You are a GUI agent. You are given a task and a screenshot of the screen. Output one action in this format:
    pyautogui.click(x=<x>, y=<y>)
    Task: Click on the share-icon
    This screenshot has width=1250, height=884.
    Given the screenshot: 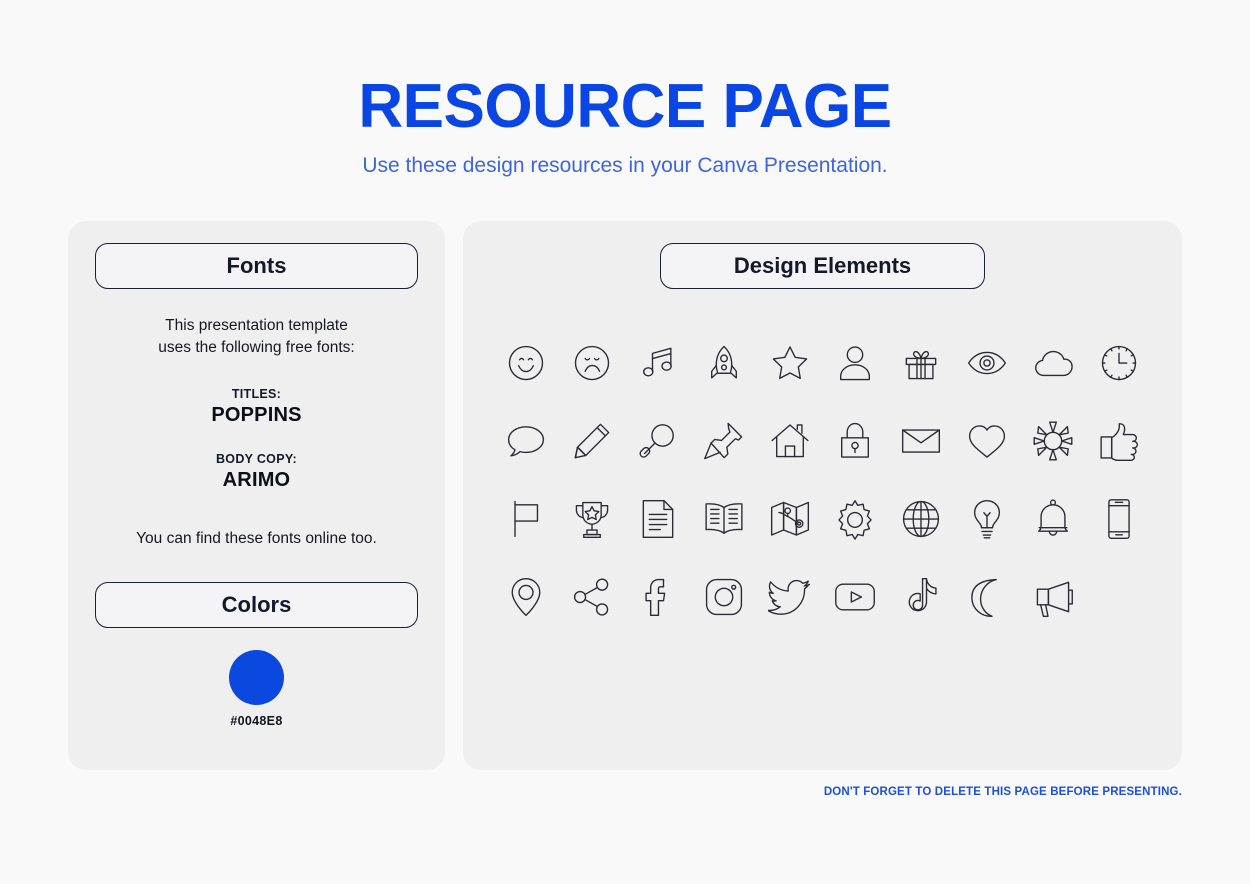 What is the action you would take?
    pyautogui.click(x=592, y=597)
    